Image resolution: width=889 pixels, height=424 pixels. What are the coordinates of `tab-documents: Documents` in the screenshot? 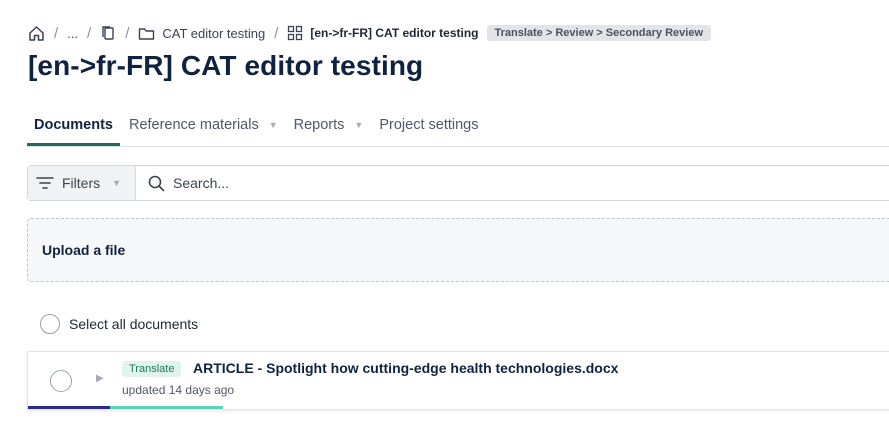 It's located at (73, 128).